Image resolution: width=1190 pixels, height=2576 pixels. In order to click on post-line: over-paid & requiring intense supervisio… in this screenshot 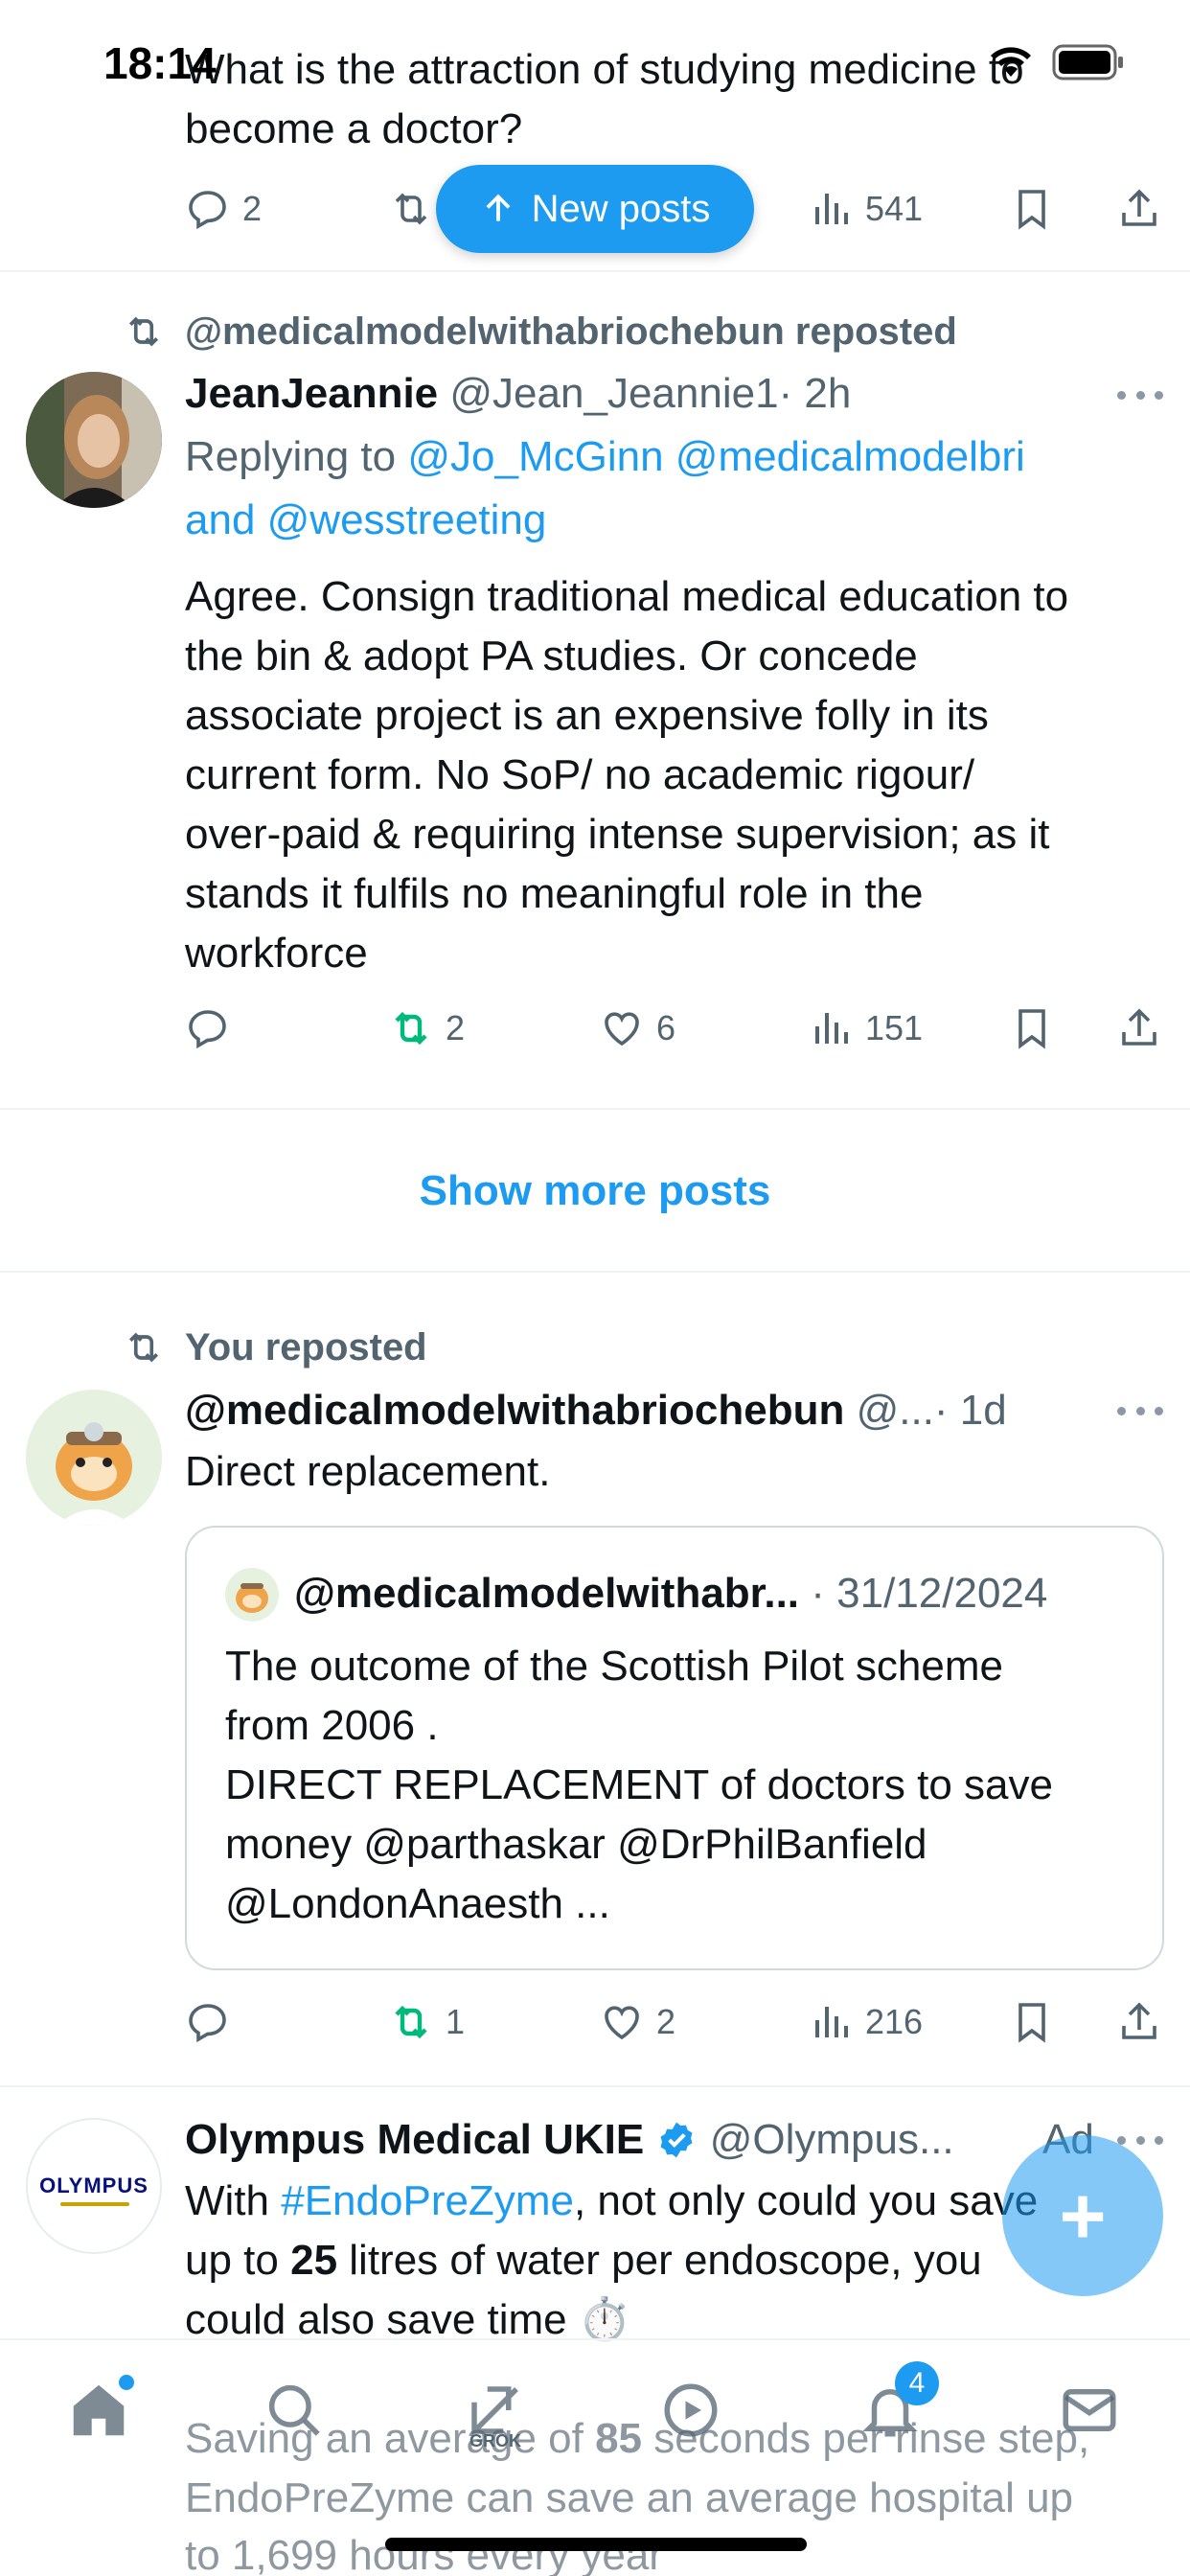, I will do `click(618, 834)`.